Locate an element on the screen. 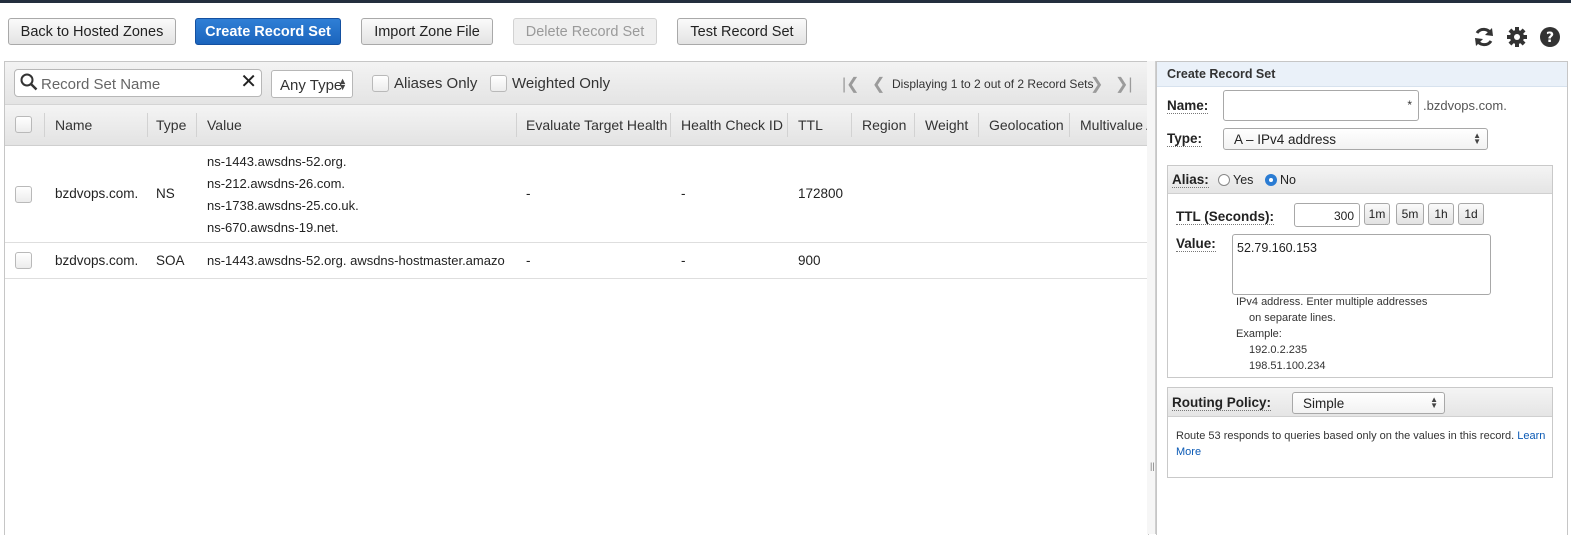 This screenshot has width=1571, height=535. splitter-grip-icon: || is located at coordinates (1152, 466).